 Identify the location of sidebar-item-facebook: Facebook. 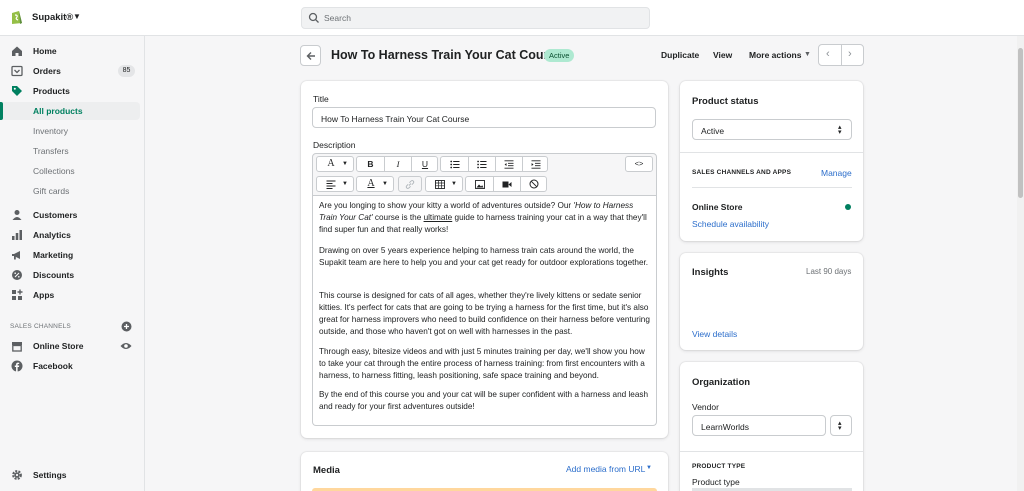
(72, 366).